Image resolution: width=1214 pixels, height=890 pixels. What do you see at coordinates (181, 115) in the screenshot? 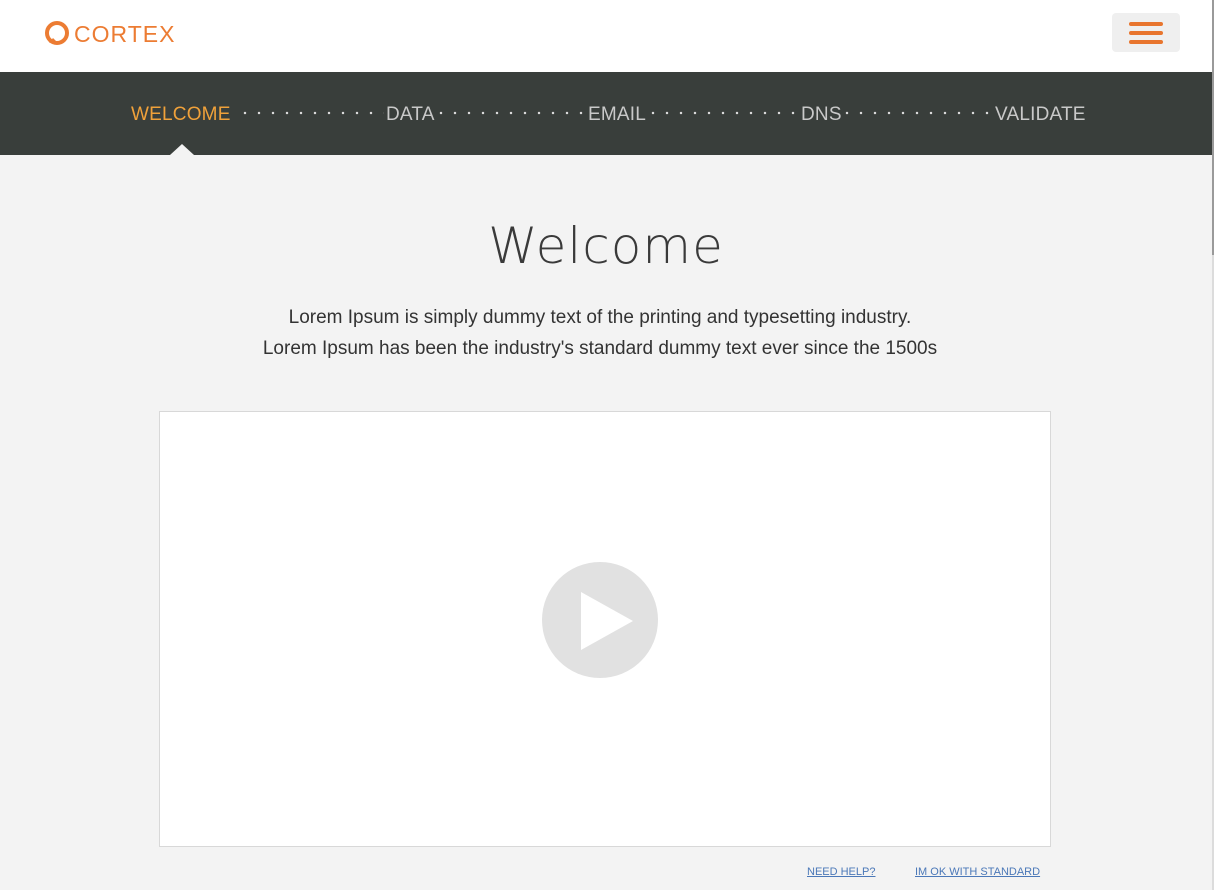
I see `step-welcome: WELCOME` at bounding box center [181, 115].